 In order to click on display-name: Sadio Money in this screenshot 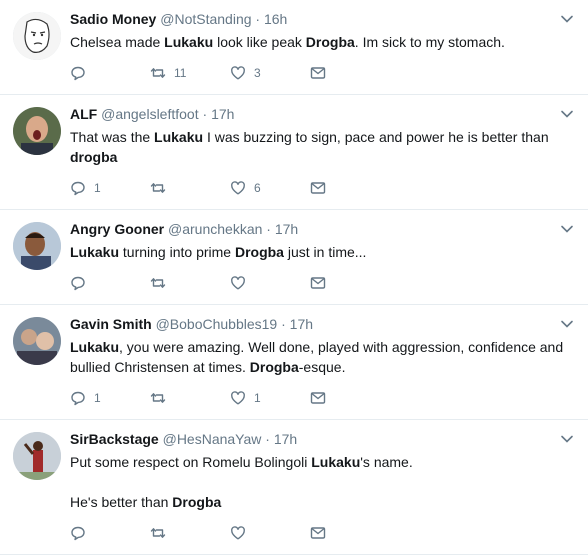, I will do `click(113, 19)`.